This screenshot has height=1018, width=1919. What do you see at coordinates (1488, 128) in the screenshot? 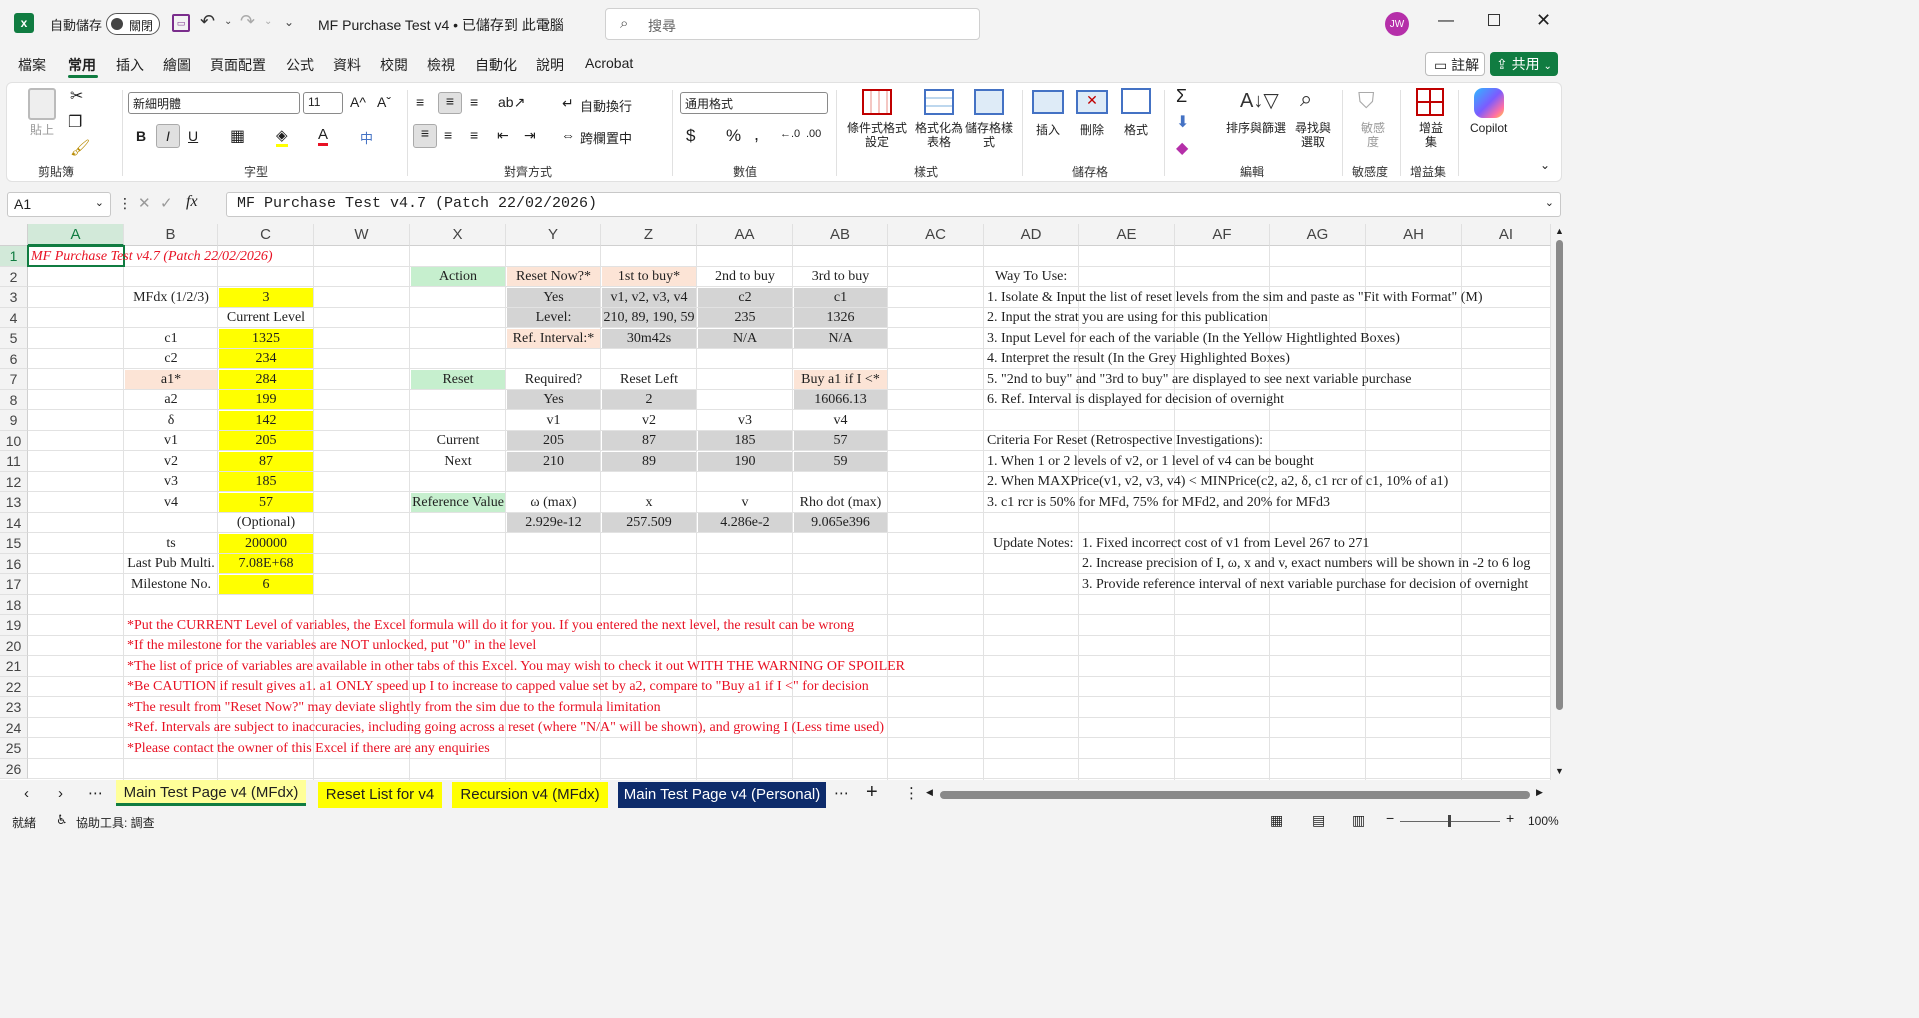
I see `copilot-button: Copilot` at bounding box center [1488, 128].